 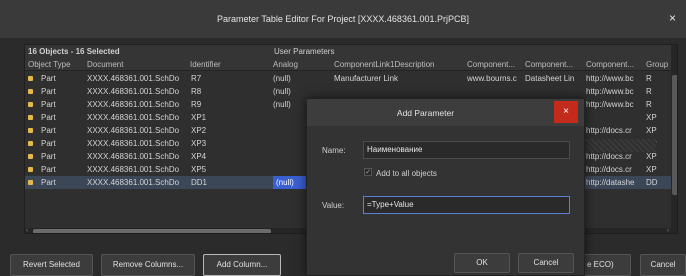 What do you see at coordinates (615, 182) in the screenshot?
I see `cell-component-3: http://datashe` at bounding box center [615, 182].